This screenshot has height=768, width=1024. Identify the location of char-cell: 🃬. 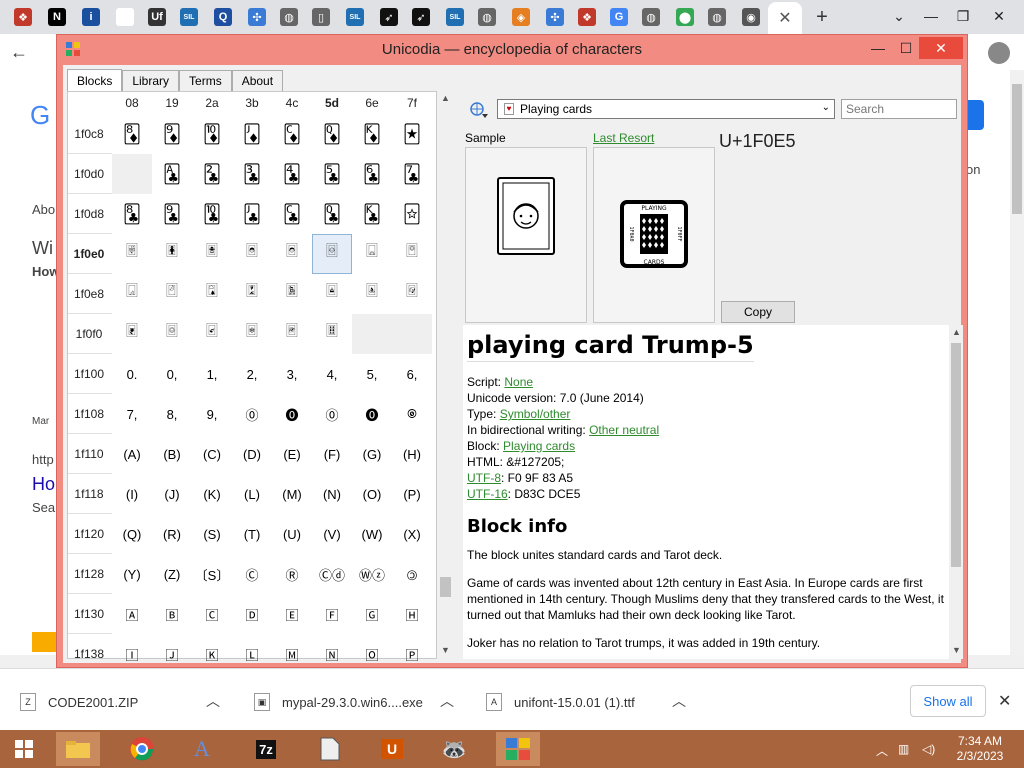
(292, 294).